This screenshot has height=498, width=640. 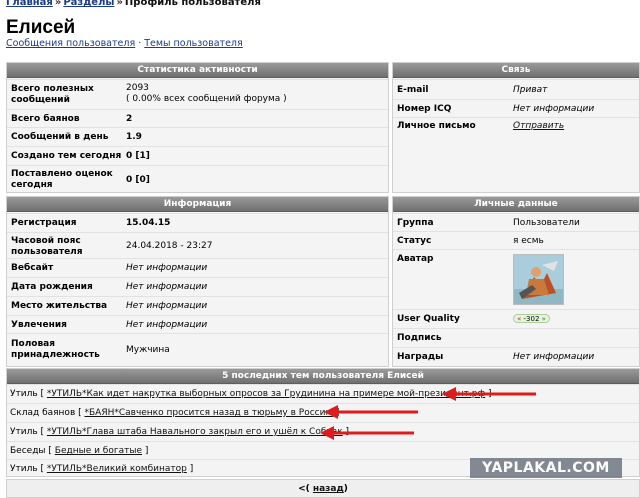 What do you see at coordinates (167, 268) in the screenshot?
I see `website-value: Нет информации` at bounding box center [167, 268].